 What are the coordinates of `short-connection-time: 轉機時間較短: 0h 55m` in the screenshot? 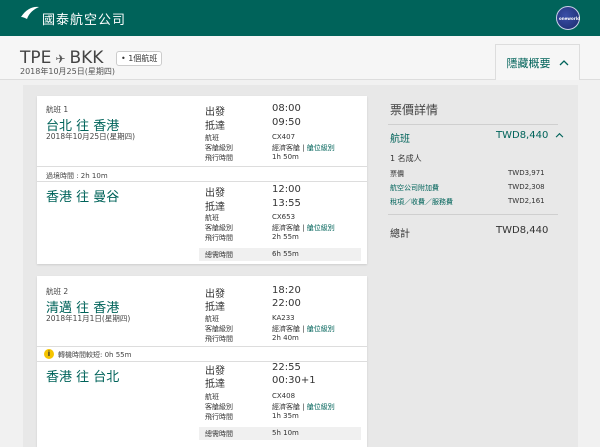 It's located at (95, 355).